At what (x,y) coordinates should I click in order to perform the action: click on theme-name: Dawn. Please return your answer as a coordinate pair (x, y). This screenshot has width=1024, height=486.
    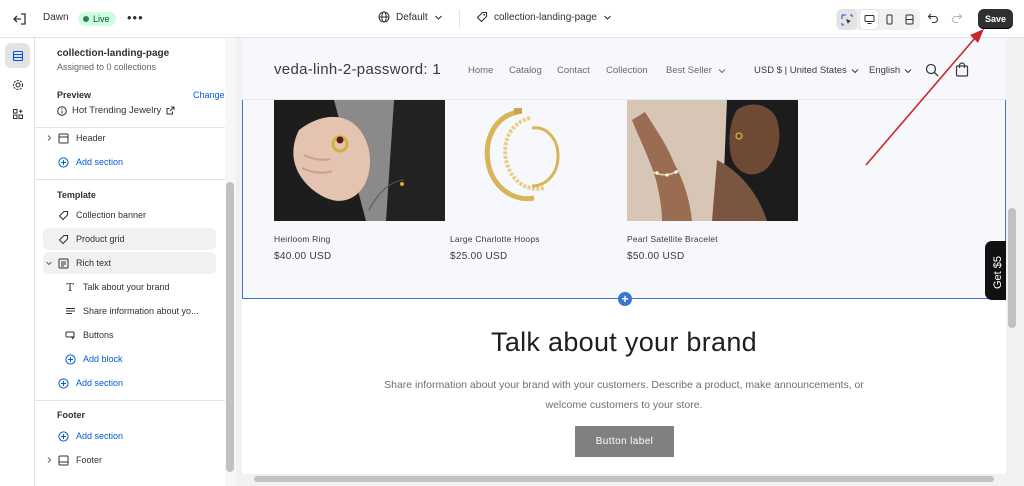
    Looking at the image, I should click on (56, 17).